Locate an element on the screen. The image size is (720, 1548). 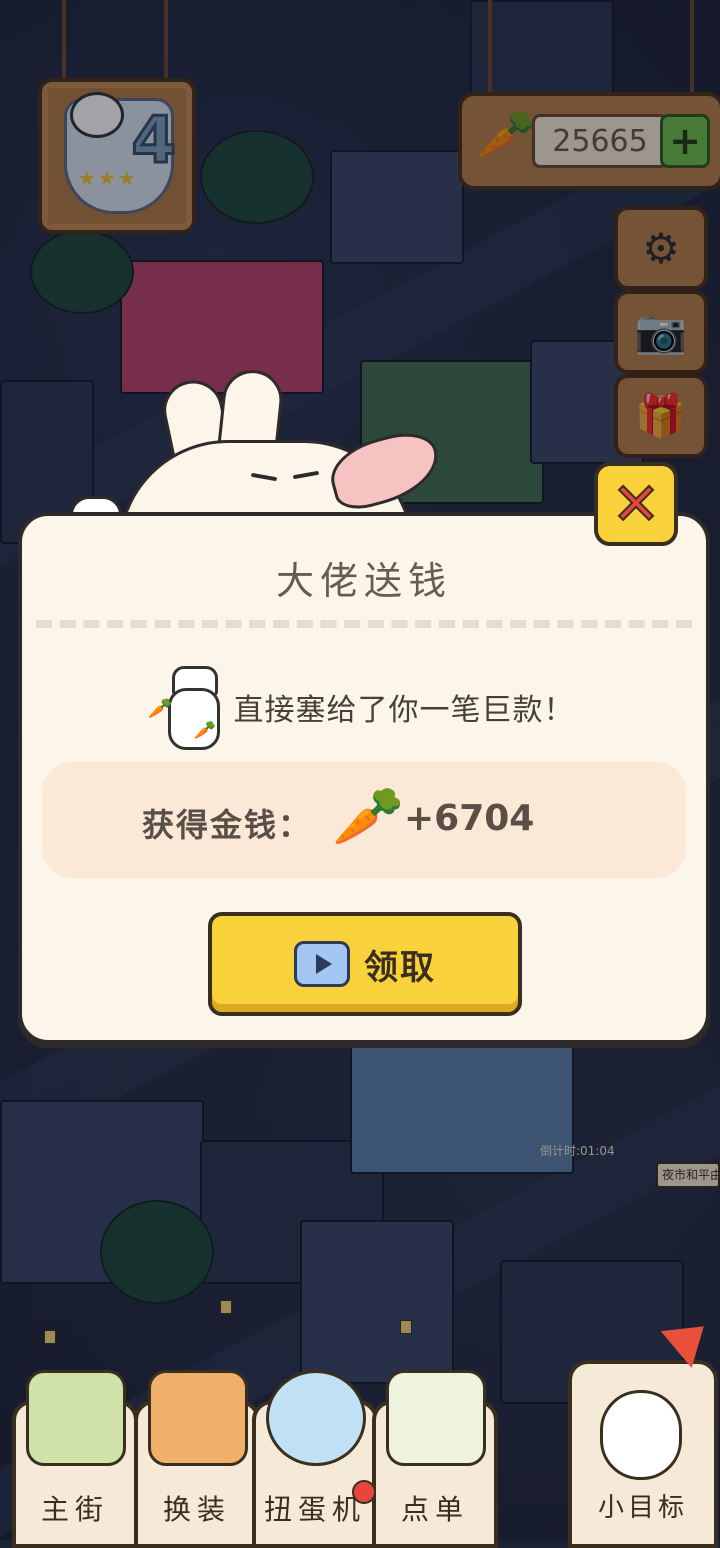
notification-dot is located at coordinates (364, 1492).